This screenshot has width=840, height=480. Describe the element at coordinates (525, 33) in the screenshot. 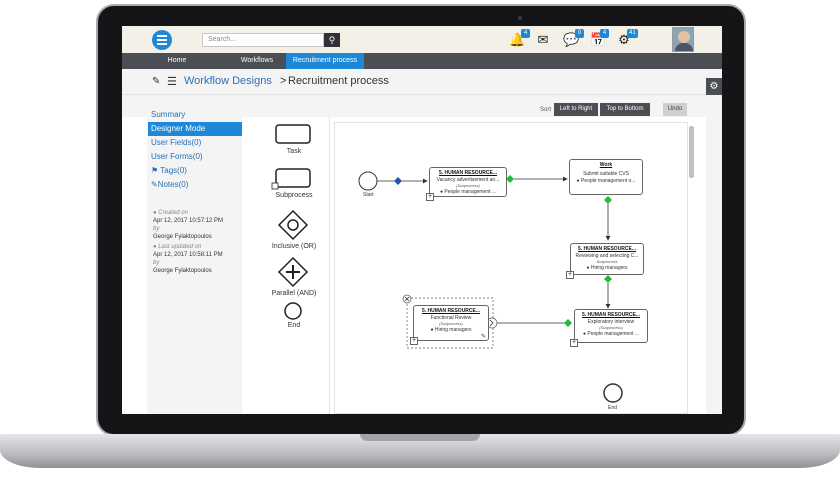

I see `notifications-badge: 4` at that location.